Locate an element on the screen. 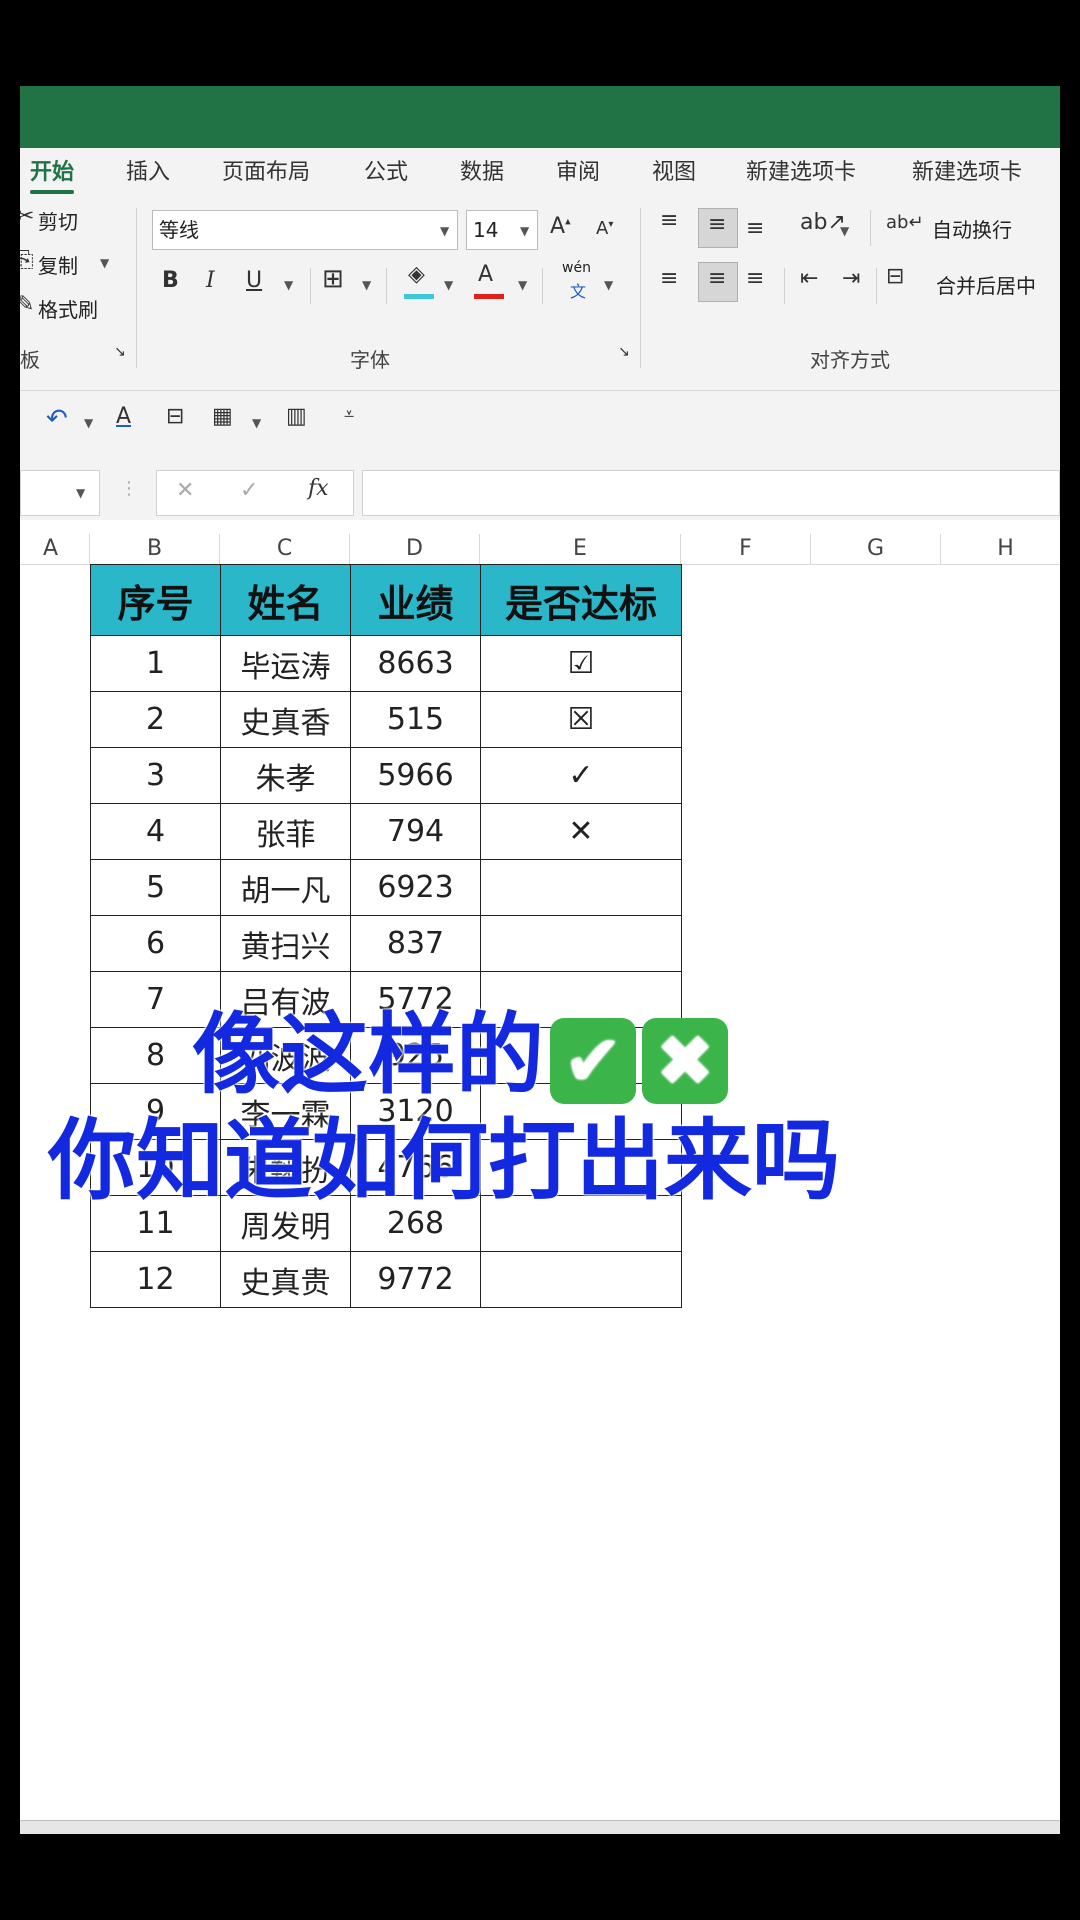 This screenshot has height=1920, width=1080. column-header-h: H is located at coordinates (1000, 549).